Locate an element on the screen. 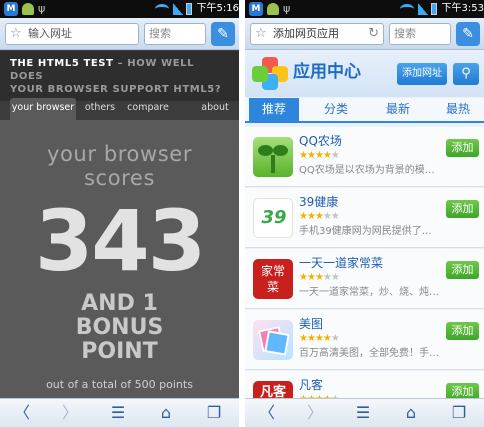 This screenshot has width=484, height=427. tab-hottest: 最热 is located at coordinates (458, 109).